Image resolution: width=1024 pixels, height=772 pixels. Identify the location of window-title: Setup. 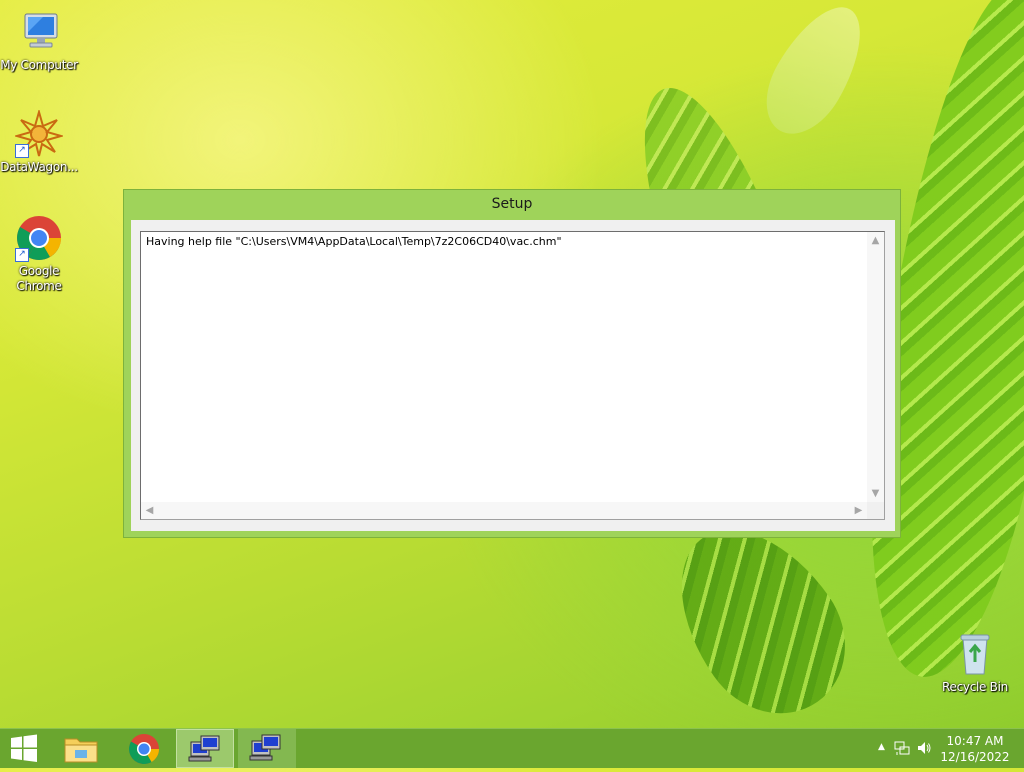
(512, 204).